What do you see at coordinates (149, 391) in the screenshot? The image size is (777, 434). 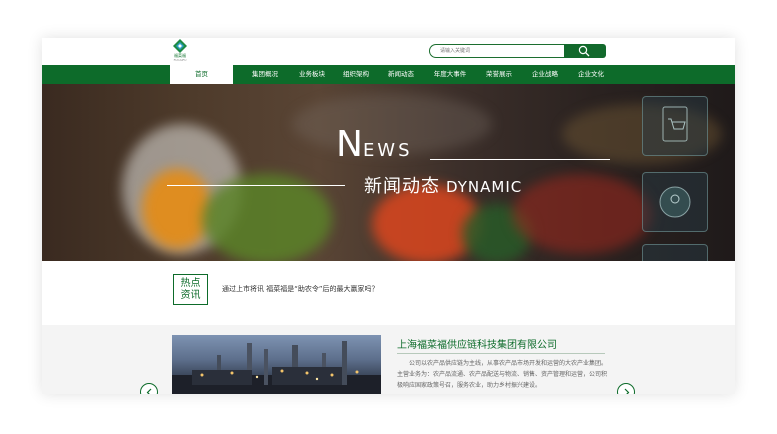 I see `chevron-left-icon` at bounding box center [149, 391].